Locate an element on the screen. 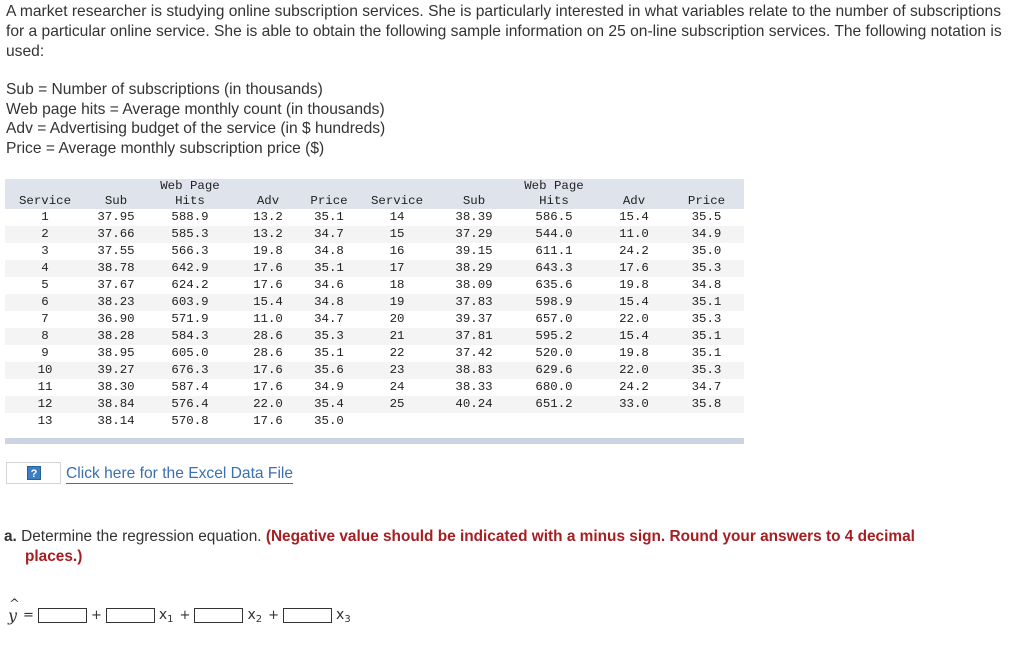  table-cell: 28.6 is located at coordinates (268, 336).